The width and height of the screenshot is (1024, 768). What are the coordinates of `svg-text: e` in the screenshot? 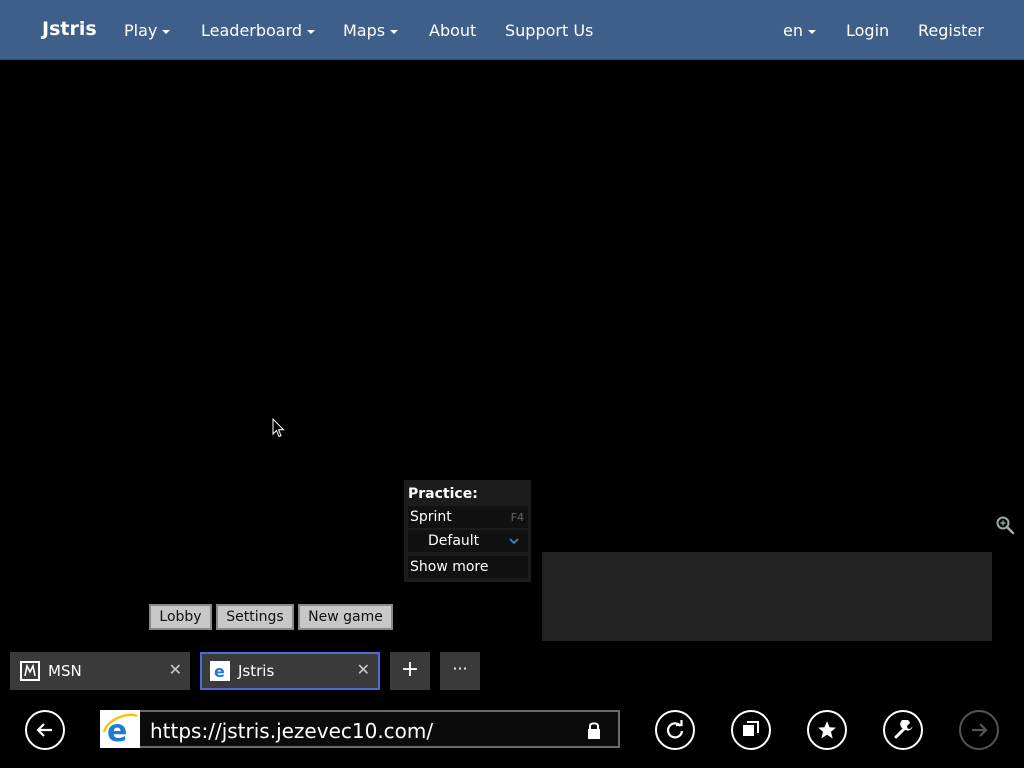 It's located at (219, 671).